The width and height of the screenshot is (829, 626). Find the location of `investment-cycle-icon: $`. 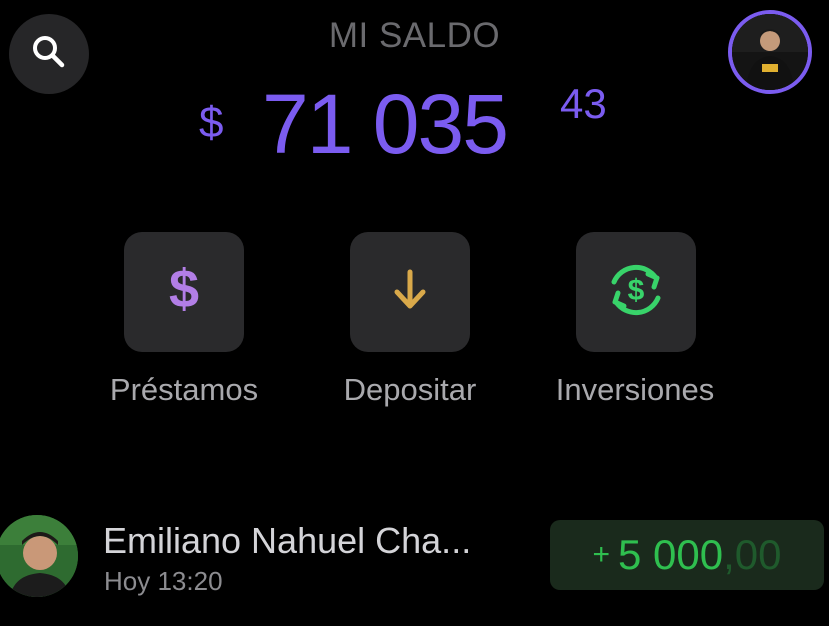

investment-cycle-icon: $ is located at coordinates (636, 292).